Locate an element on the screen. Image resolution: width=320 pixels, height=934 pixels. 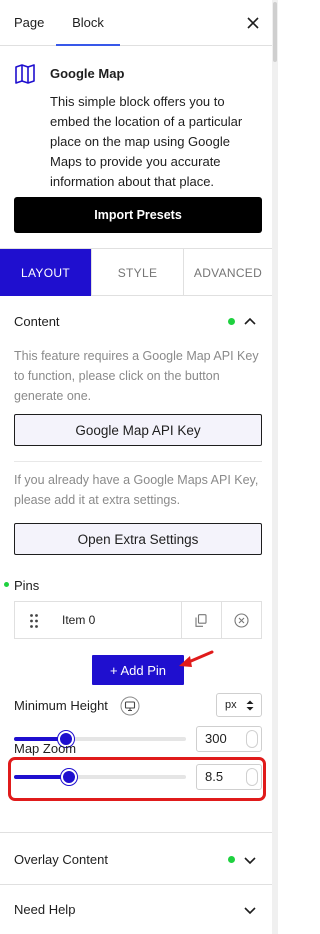
add-pin-button: + Add Pin is located at coordinates (138, 670).